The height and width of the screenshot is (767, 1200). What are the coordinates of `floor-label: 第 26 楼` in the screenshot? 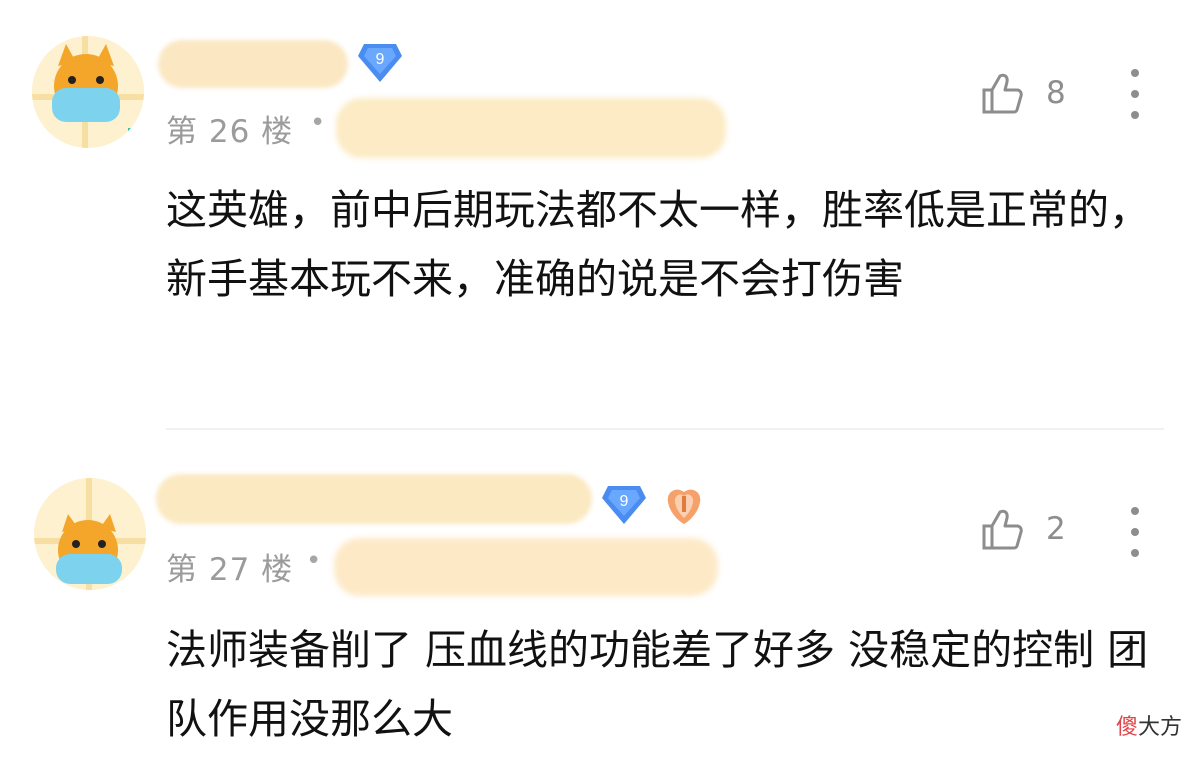 It's located at (230, 132).